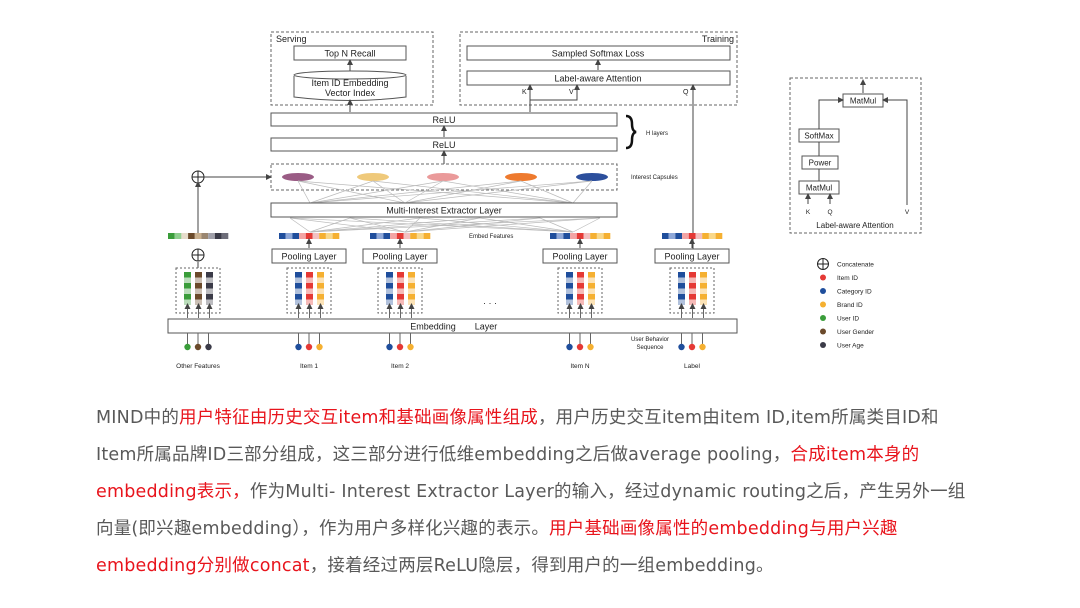 Image resolution: width=1080 pixels, height=608 pixels. I want to click on legend-item: User ID, so click(839, 319).